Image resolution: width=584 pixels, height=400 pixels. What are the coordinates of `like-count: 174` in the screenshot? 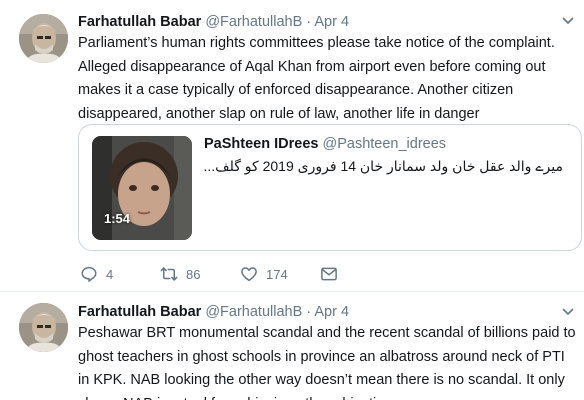 It's located at (277, 274).